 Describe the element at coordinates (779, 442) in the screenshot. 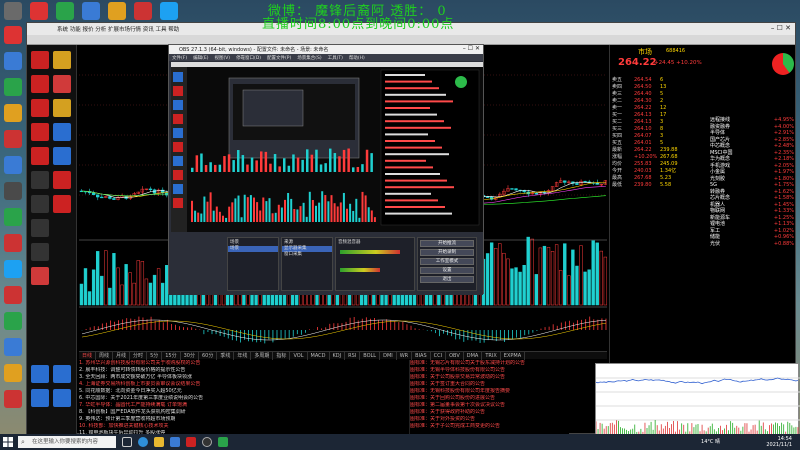

I see `system-clock: 14:54 2021/11/1` at that location.